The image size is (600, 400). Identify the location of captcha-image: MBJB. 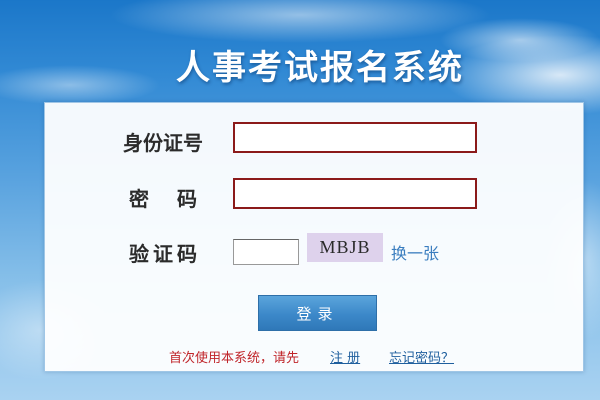
(345, 247).